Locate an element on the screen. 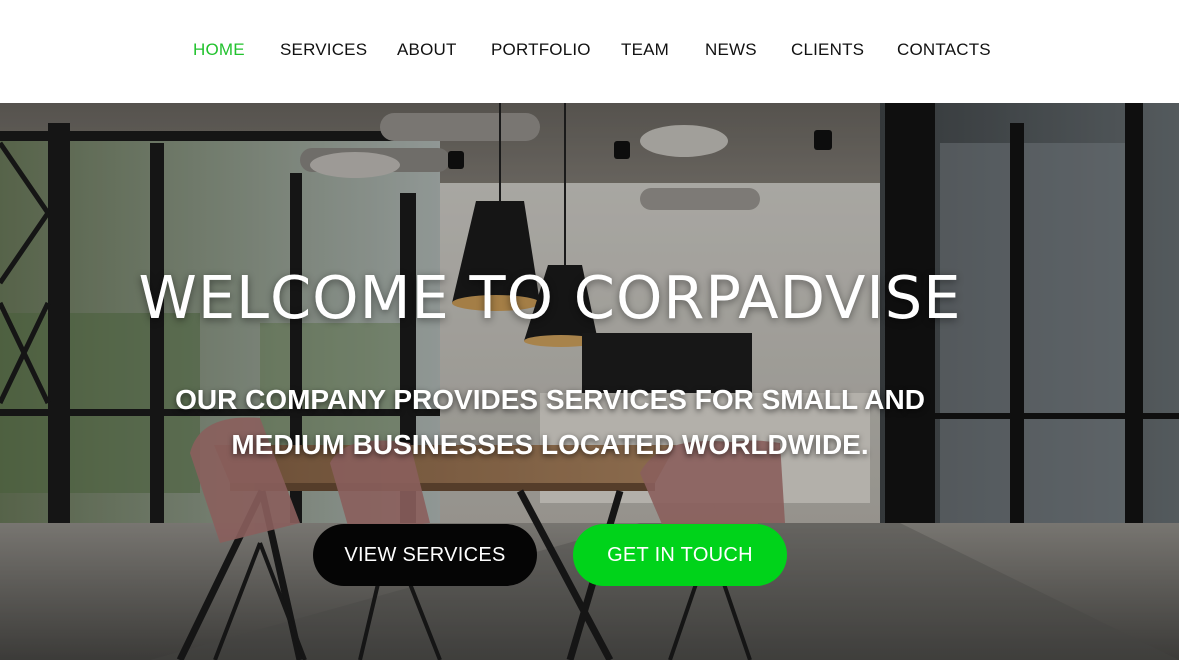 This screenshot has height=660, width=1179. hero-subtitle-line-2: MEDIUM BUSINESSES LOCATED WORLDWIDE. is located at coordinates (550, 444).